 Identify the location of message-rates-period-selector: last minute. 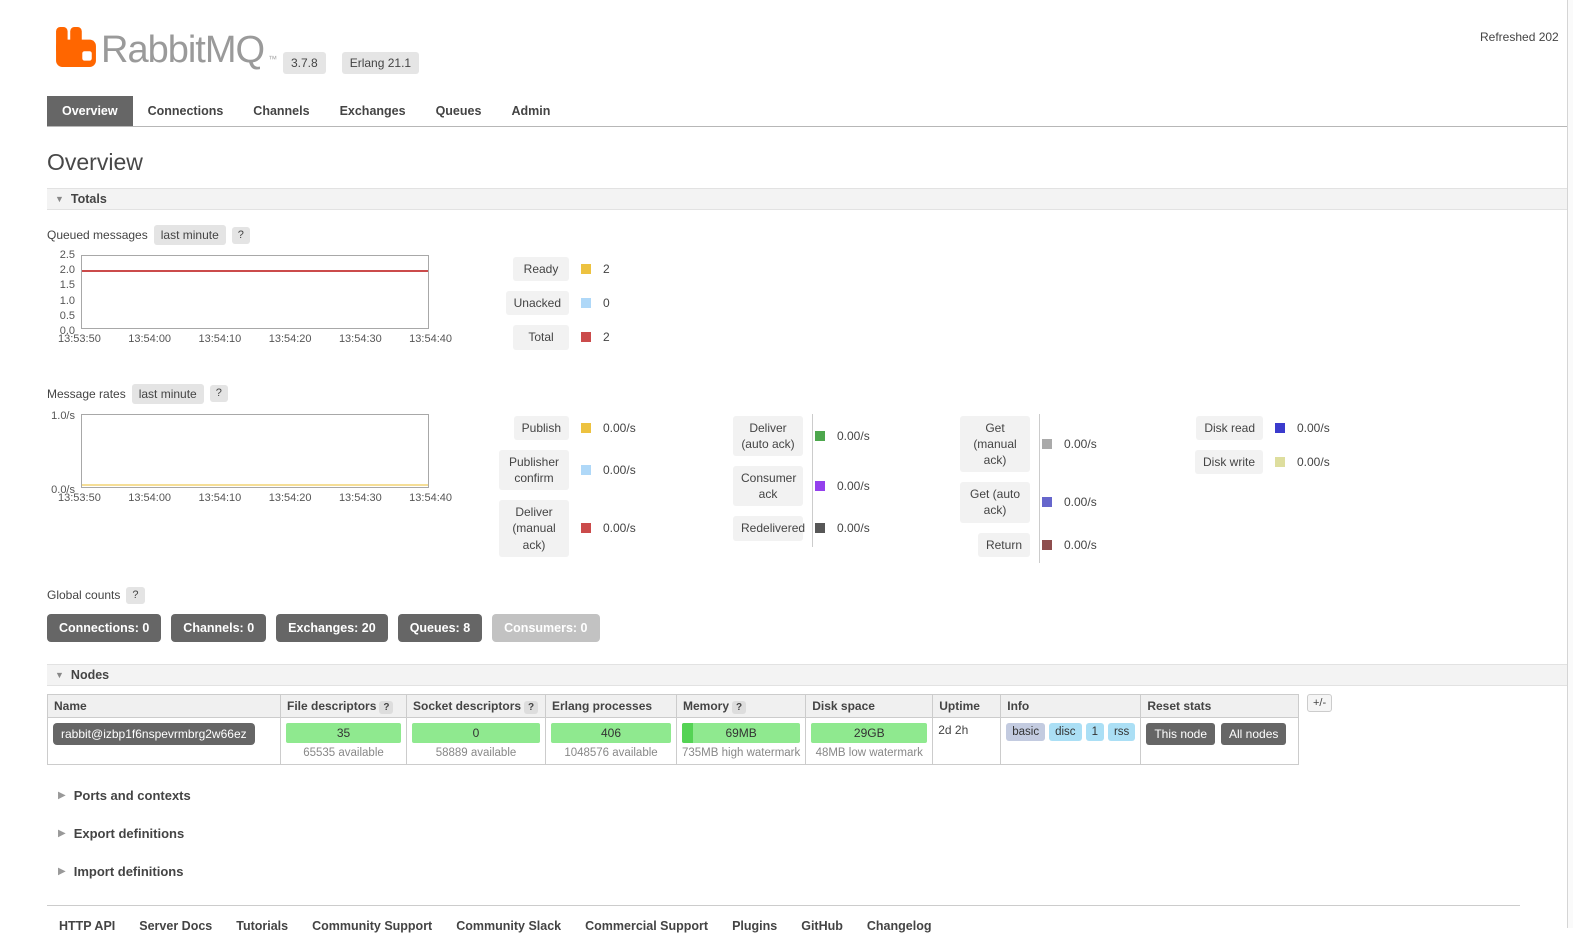
(167, 393).